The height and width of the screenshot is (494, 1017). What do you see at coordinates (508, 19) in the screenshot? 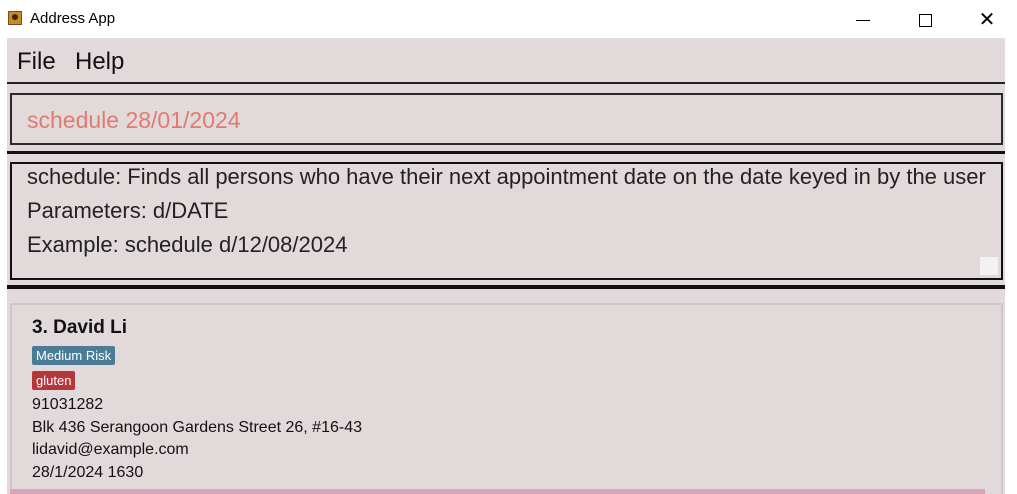
I see `title-bar: Address App ✕` at bounding box center [508, 19].